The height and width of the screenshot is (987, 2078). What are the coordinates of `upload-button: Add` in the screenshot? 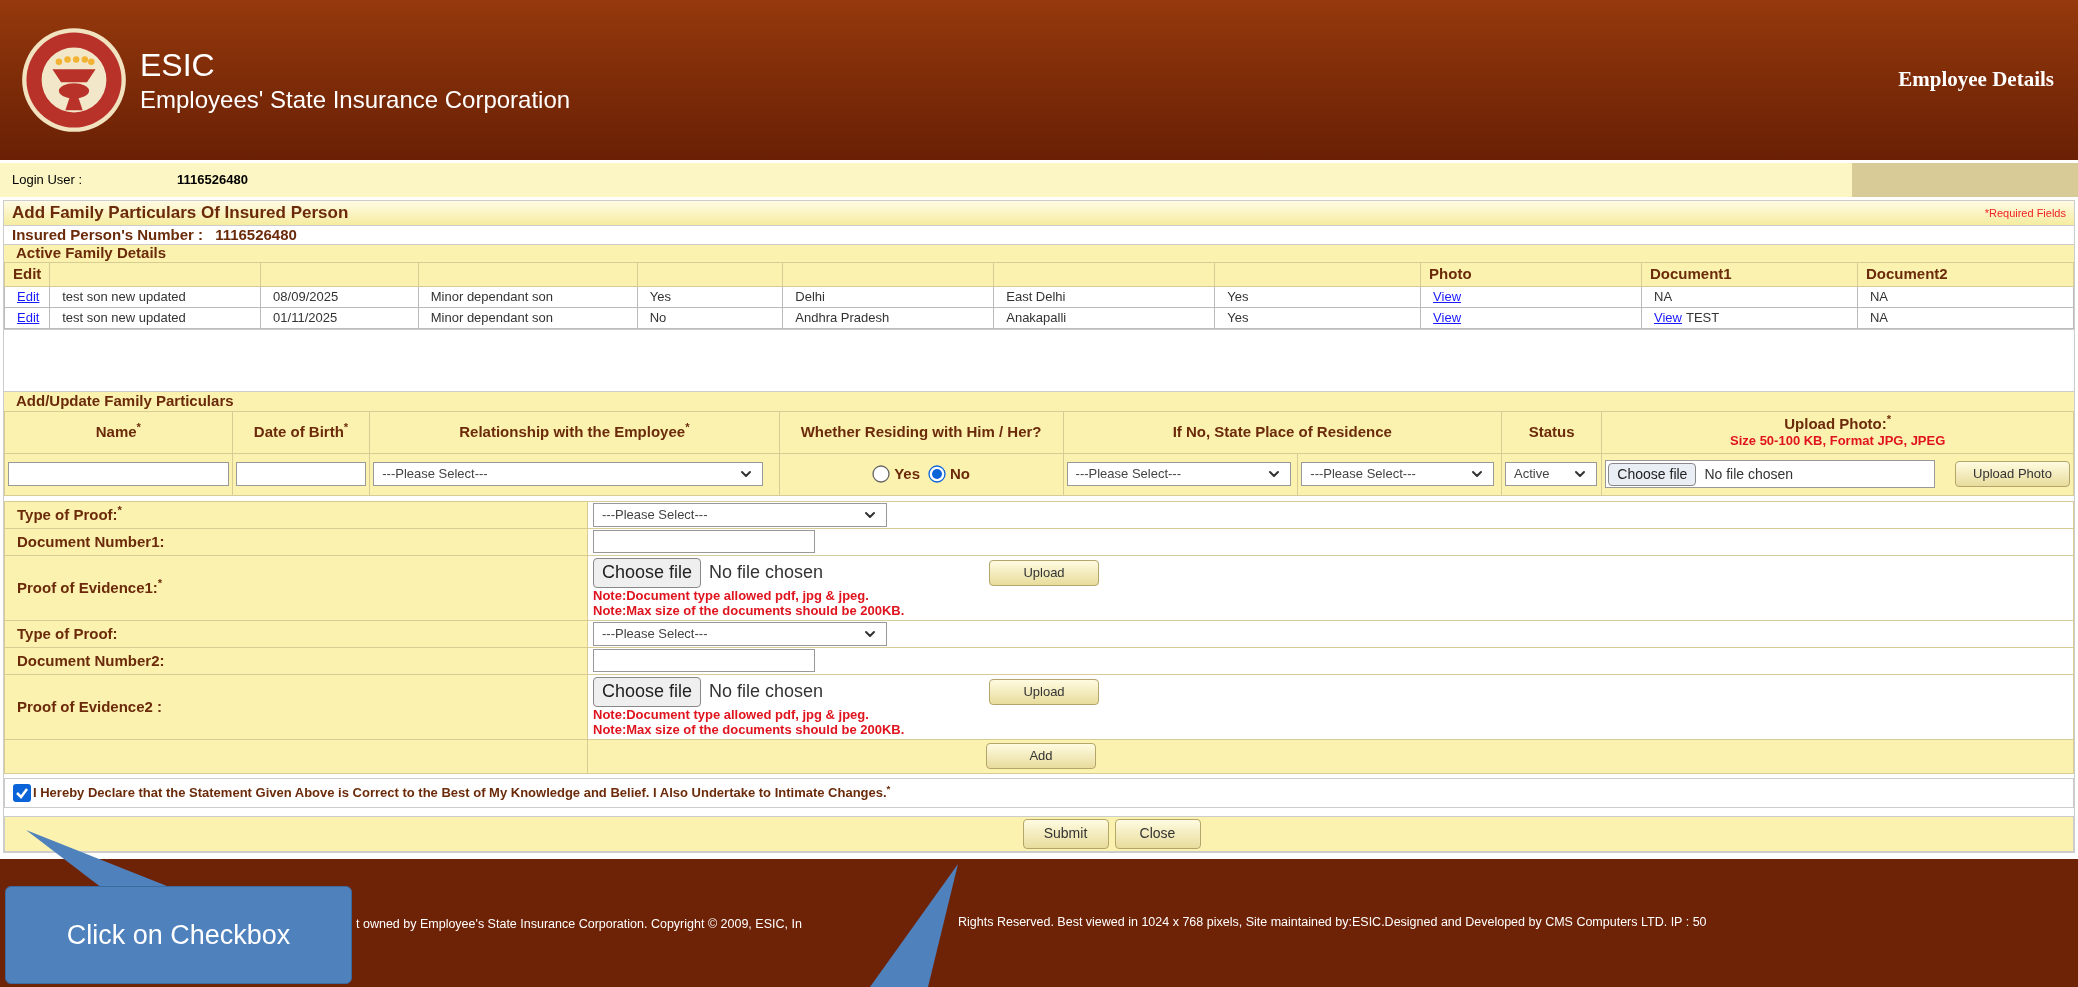 It's located at (1041, 756).